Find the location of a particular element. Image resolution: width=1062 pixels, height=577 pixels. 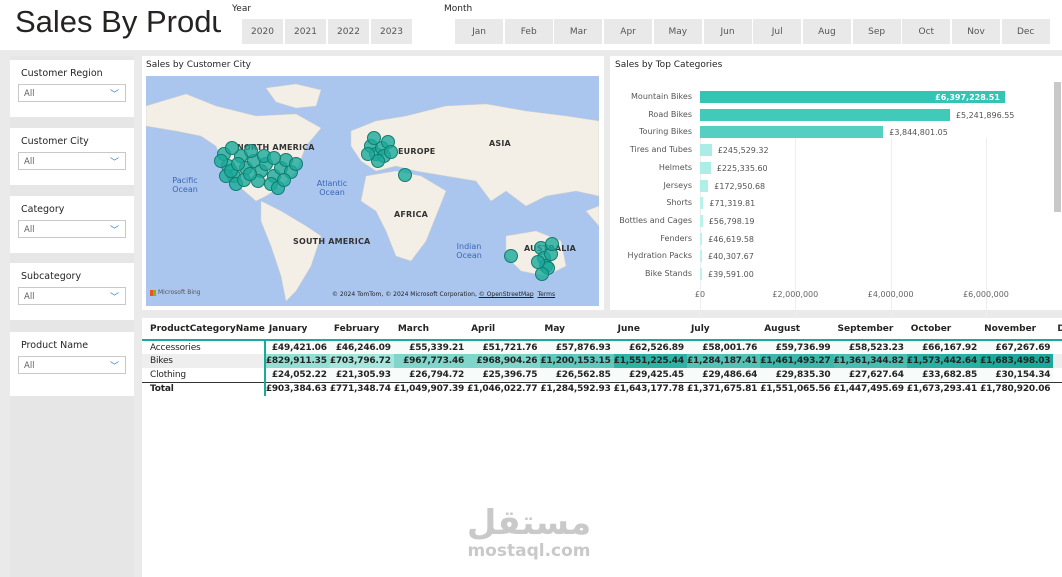

month-button-oct: Oct is located at coordinates (926, 31).